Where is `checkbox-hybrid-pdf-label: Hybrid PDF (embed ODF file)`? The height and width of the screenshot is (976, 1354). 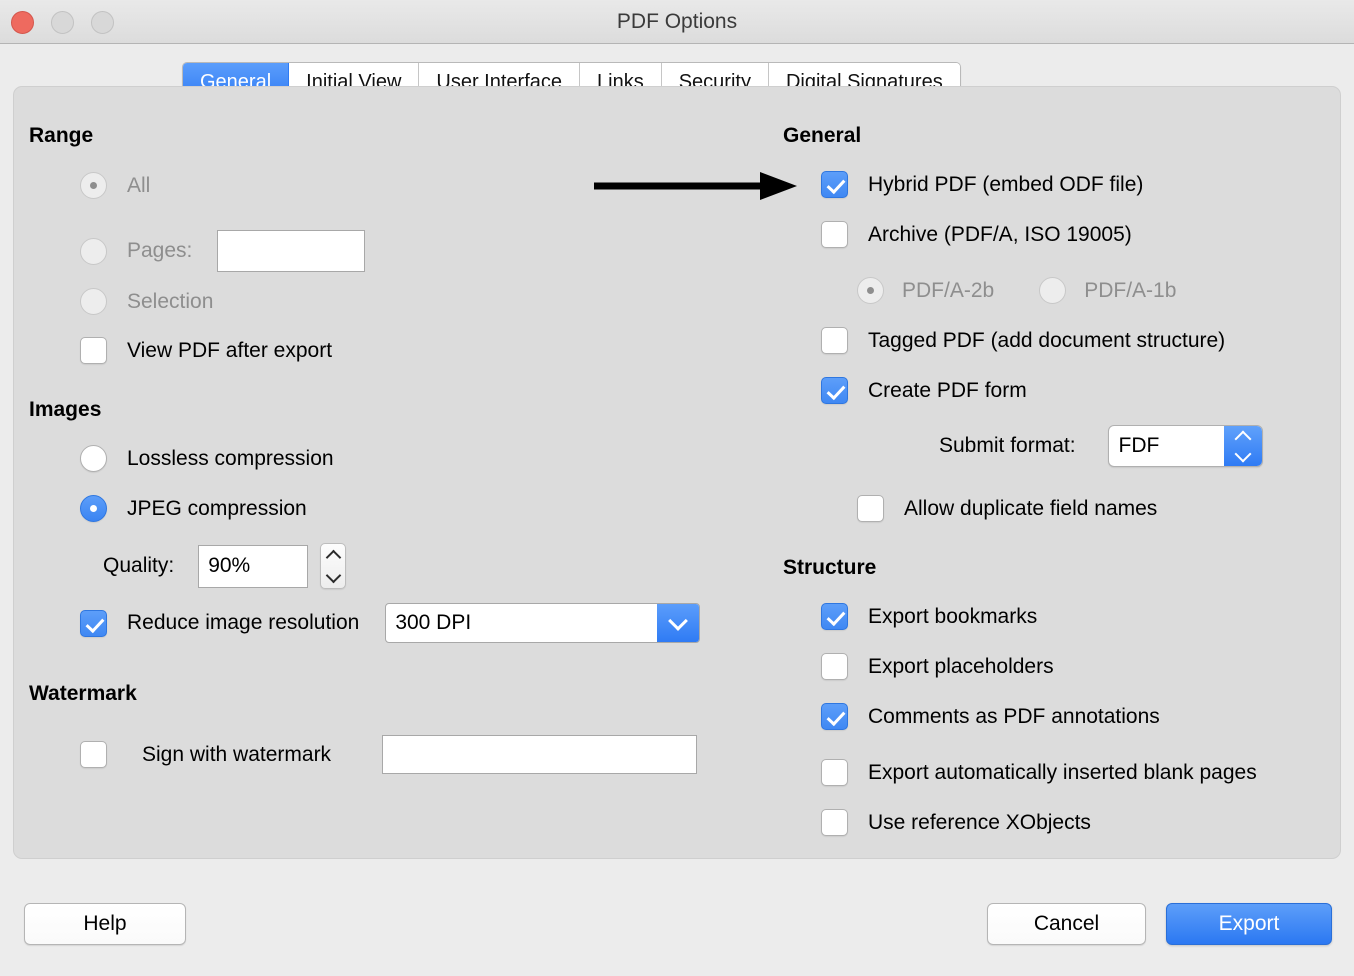 checkbox-hybrid-pdf-label: Hybrid PDF (embed ODF file) is located at coordinates (1006, 184).